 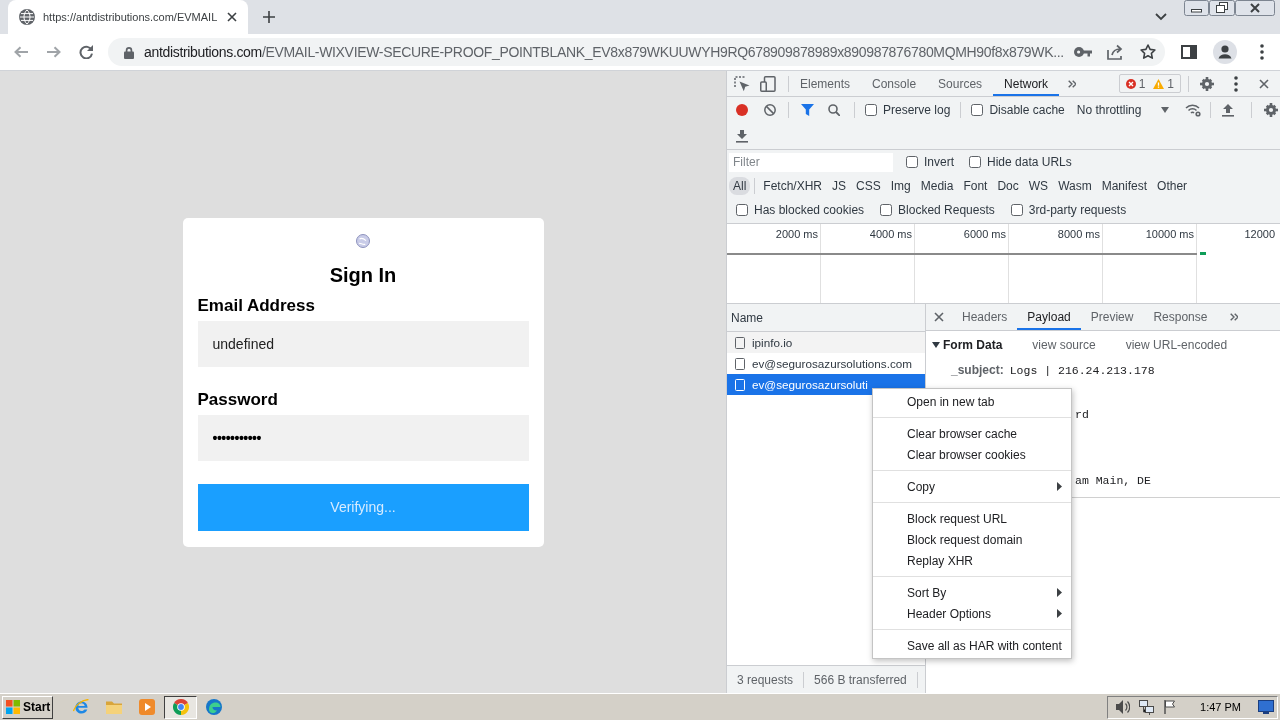 What do you see at coordinates (793, 186) in the screenshot?
I see `type-filter-button: Fetch/XHR` at bounding box center [793, 186].